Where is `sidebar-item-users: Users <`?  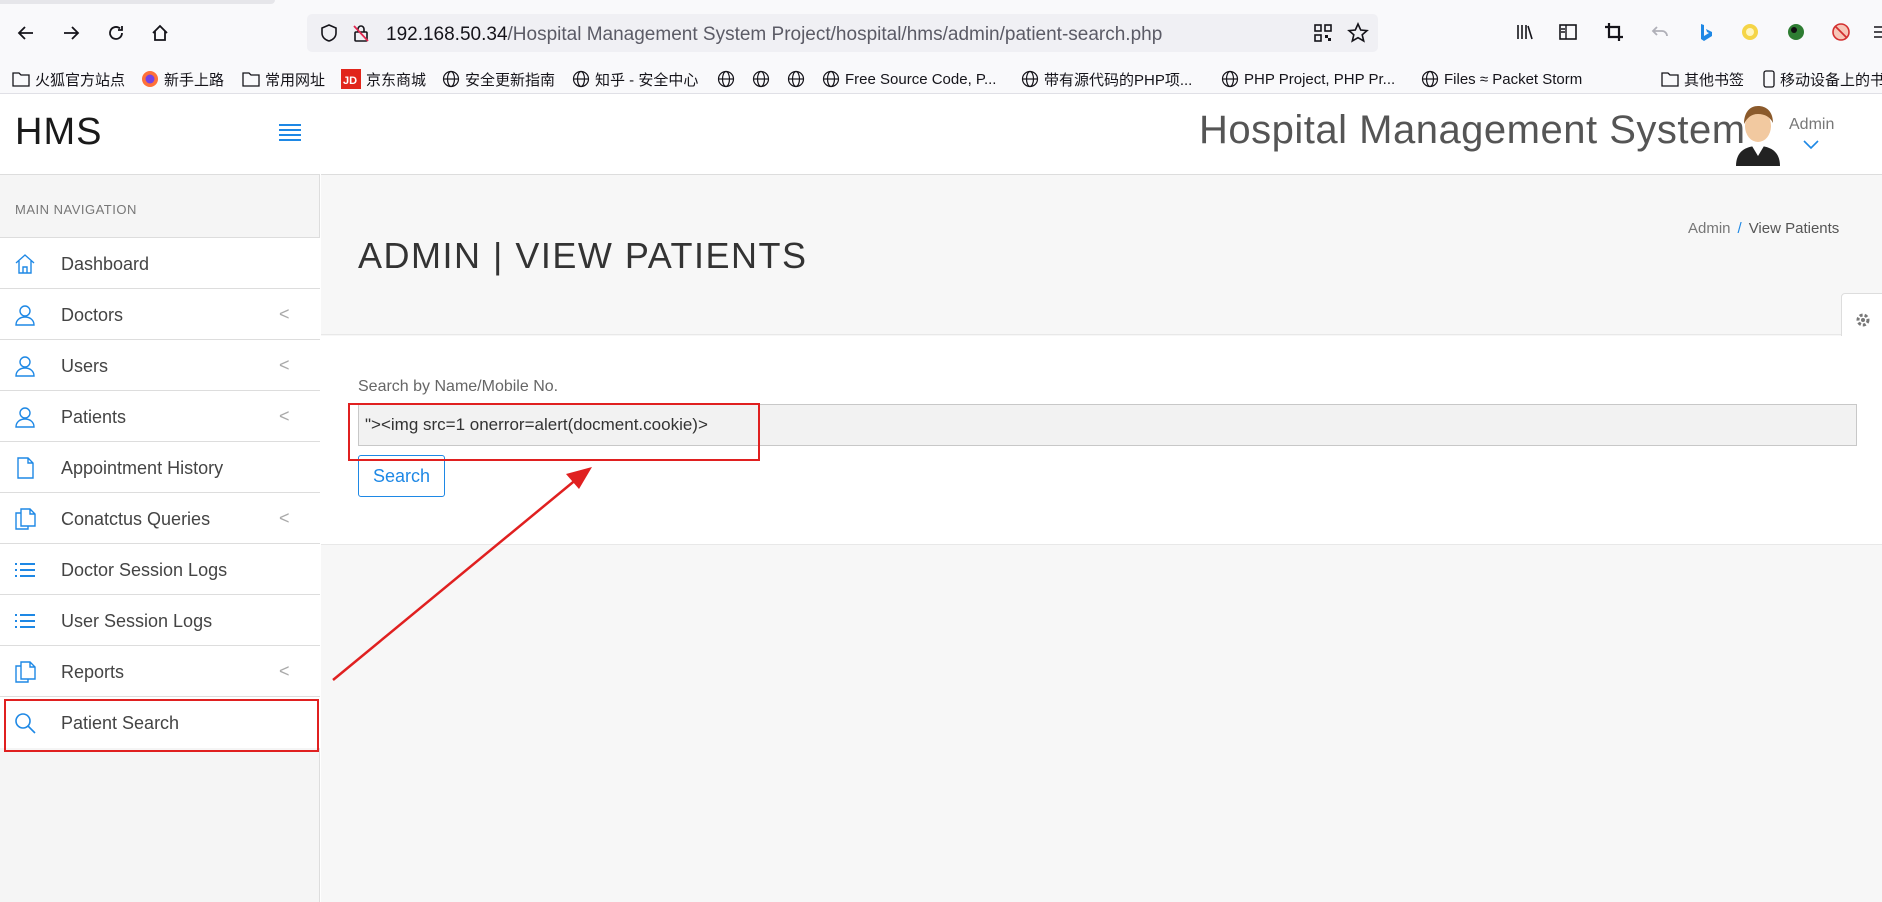
sidebar-item-users: Users < is located at coordinates (160, 365).